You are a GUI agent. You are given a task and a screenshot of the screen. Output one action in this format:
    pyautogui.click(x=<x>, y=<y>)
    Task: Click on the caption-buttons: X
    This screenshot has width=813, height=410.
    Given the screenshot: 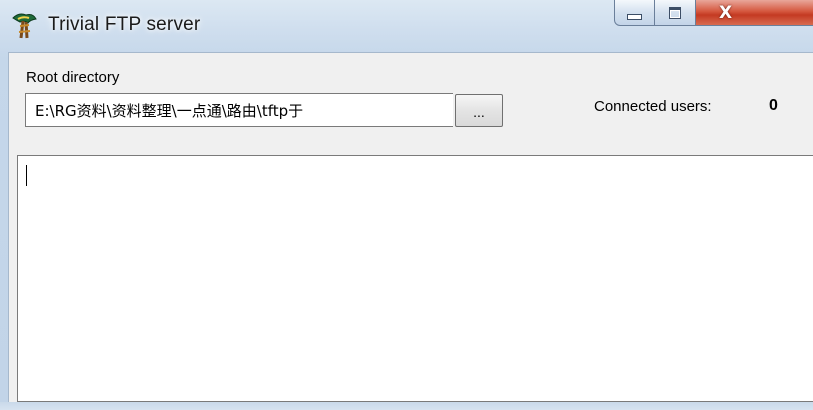 What is the action you would take?
    pyautogui.click(x=713, y=13)
    